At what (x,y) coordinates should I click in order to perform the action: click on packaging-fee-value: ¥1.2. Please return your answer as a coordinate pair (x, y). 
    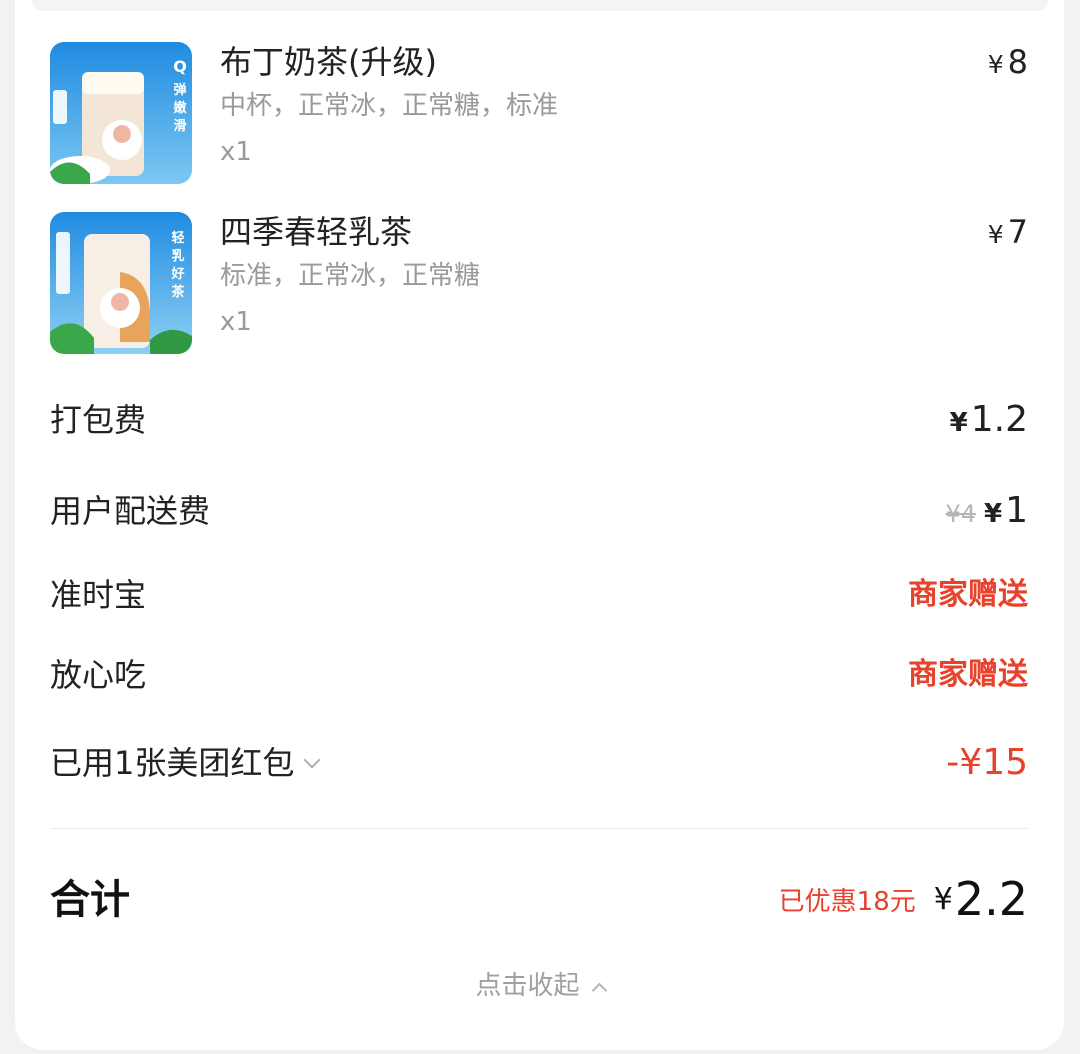
    Looking at the image, I should click on (989, 421).